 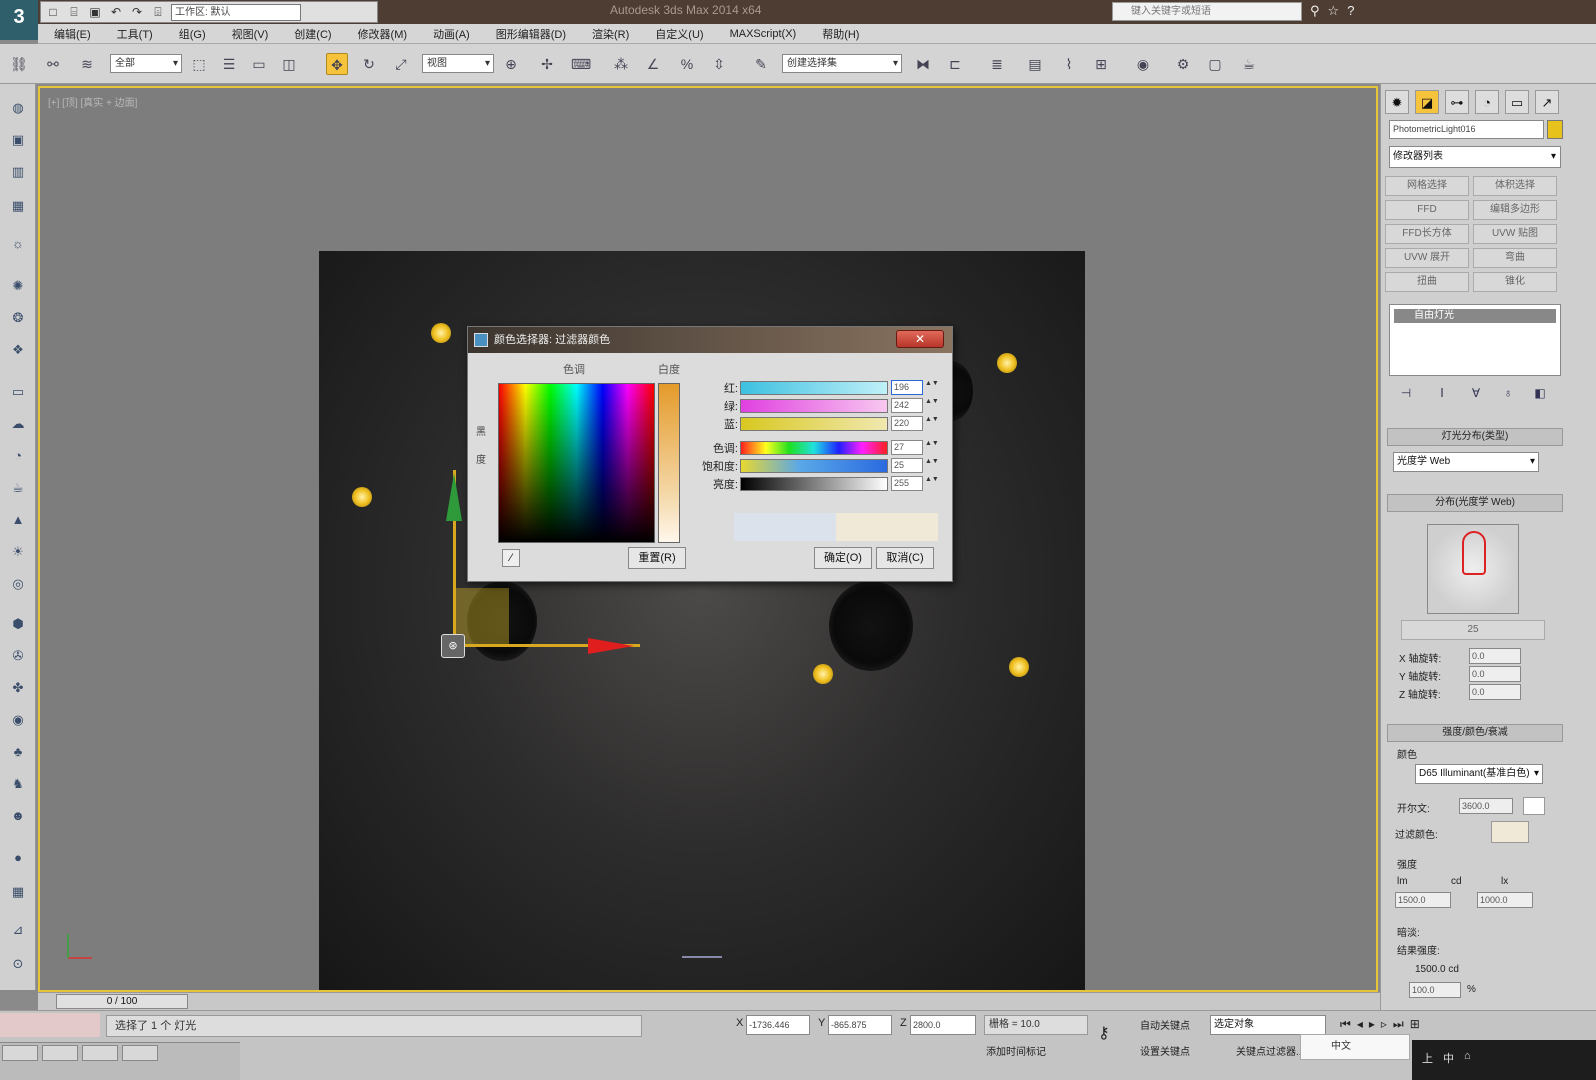 I want to click on red-slider, so click(x=814, y=388).